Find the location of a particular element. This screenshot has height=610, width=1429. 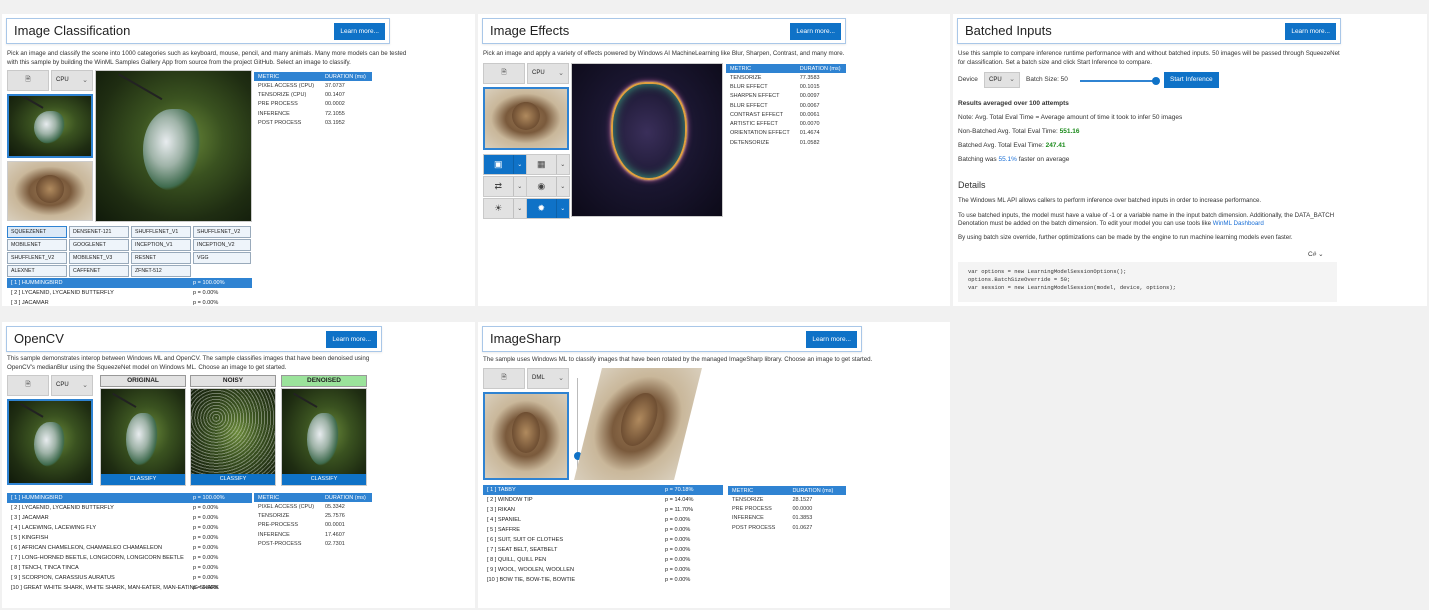

model-tag: MOBILENET_V3 is located at coordinates (99, 258).